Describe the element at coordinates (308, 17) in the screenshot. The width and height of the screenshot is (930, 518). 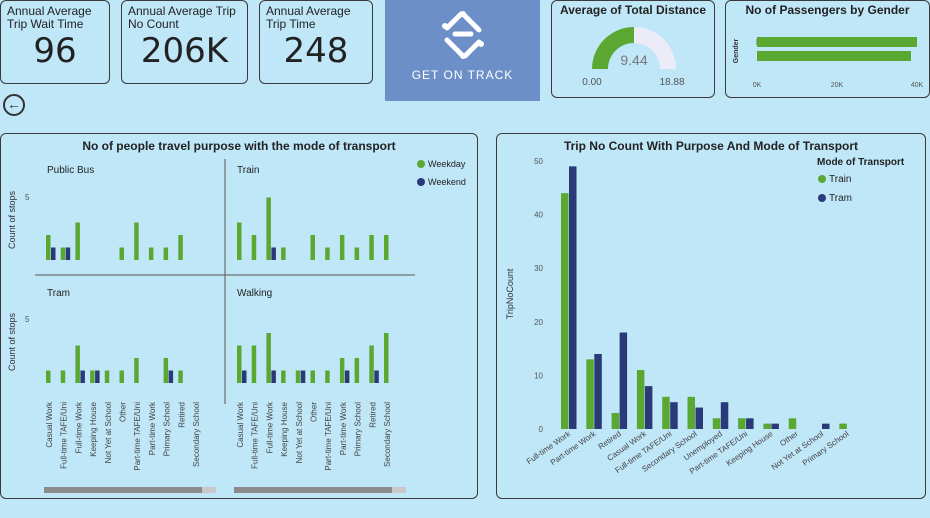
I see `kpi-label: Annual Average Trip Time` at that location.